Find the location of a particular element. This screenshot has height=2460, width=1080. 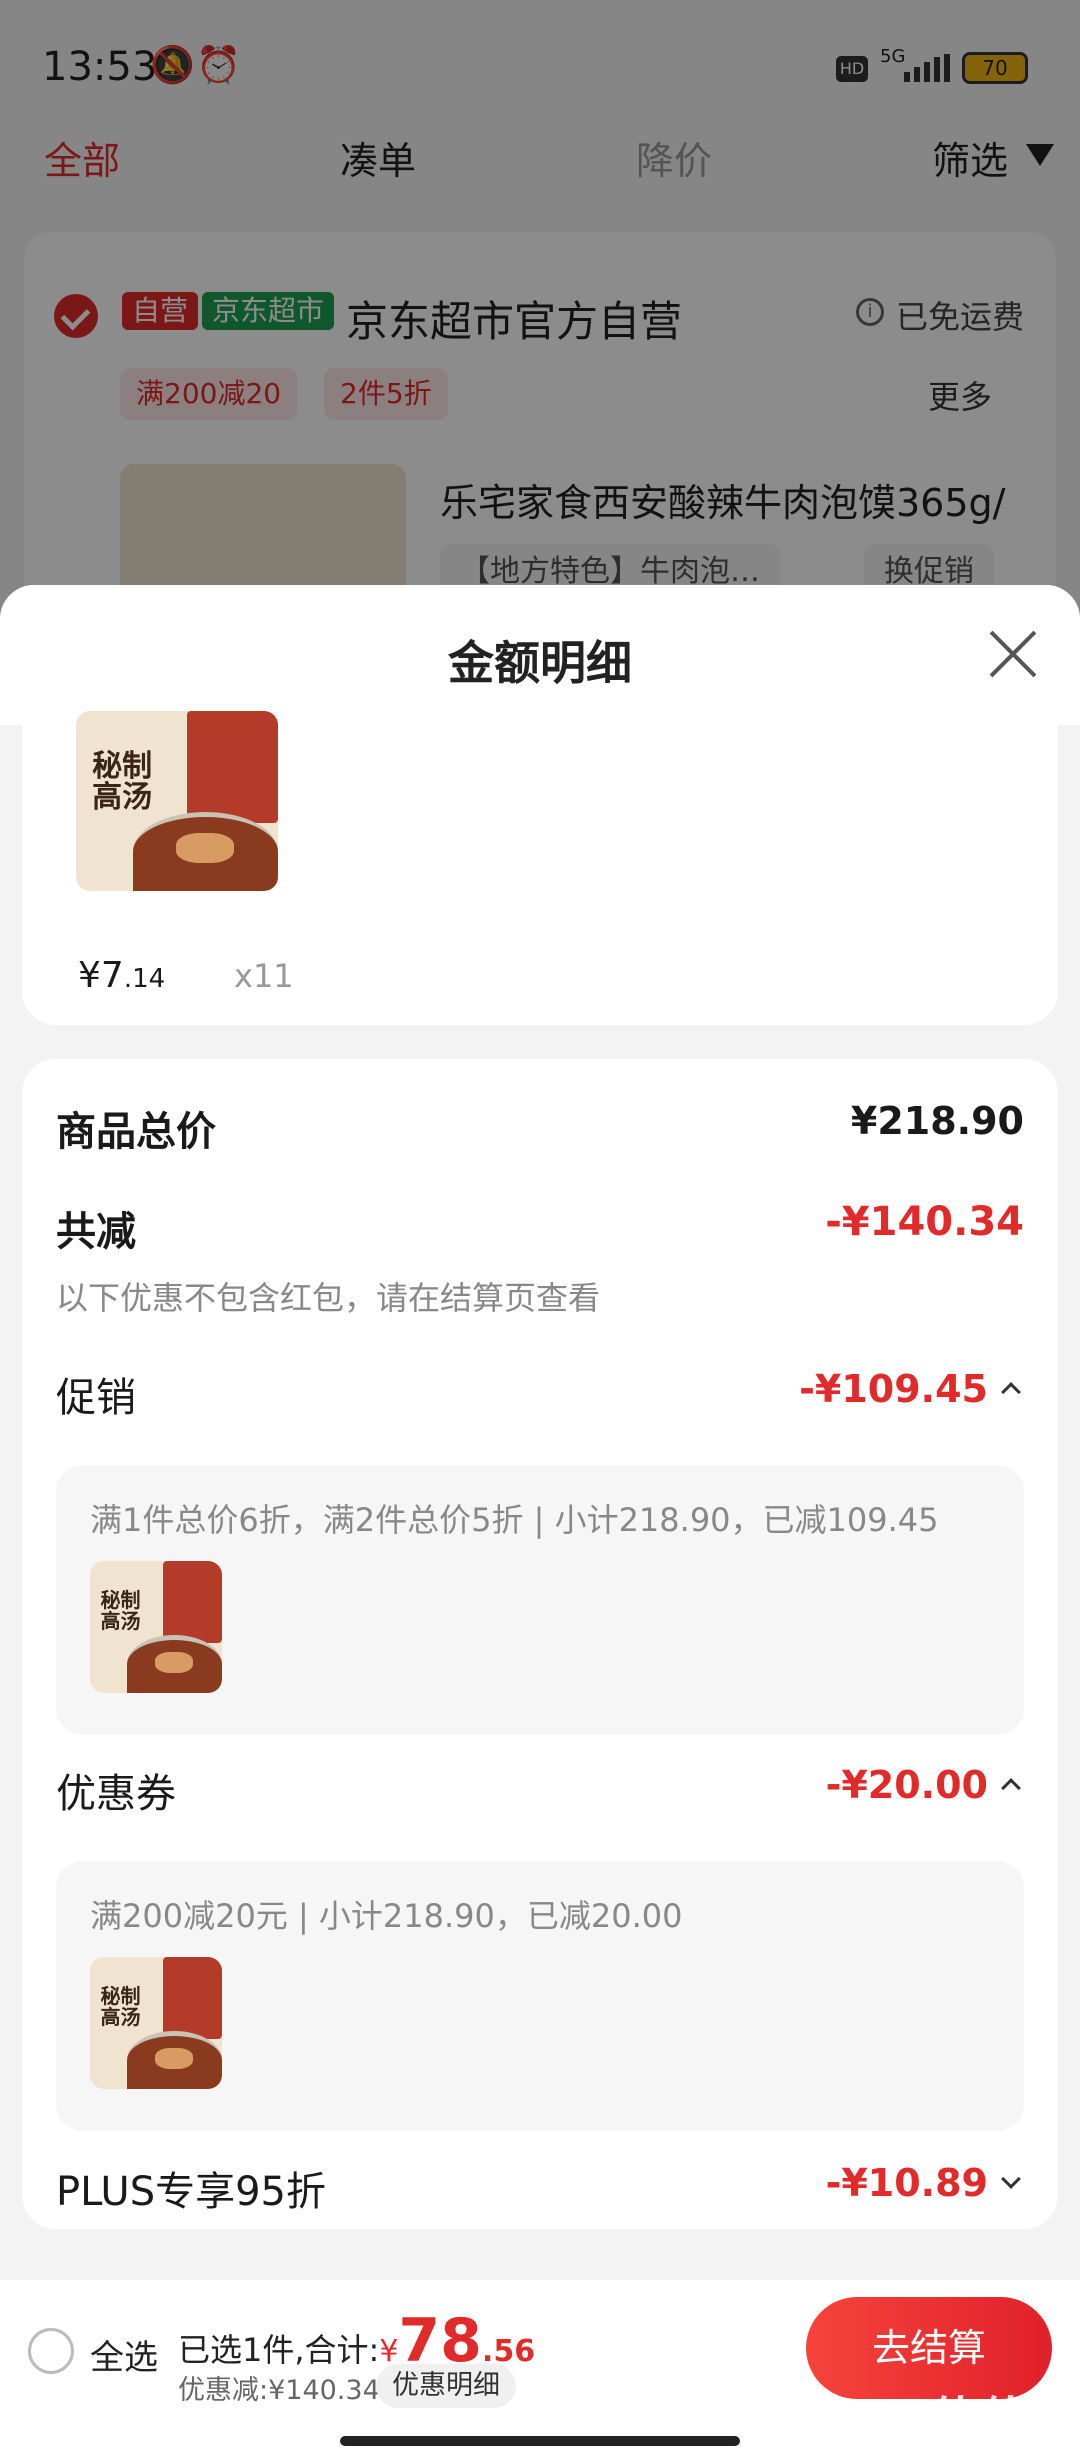

coupon-label: 优惠券 is located at coordinates (116, 1794).